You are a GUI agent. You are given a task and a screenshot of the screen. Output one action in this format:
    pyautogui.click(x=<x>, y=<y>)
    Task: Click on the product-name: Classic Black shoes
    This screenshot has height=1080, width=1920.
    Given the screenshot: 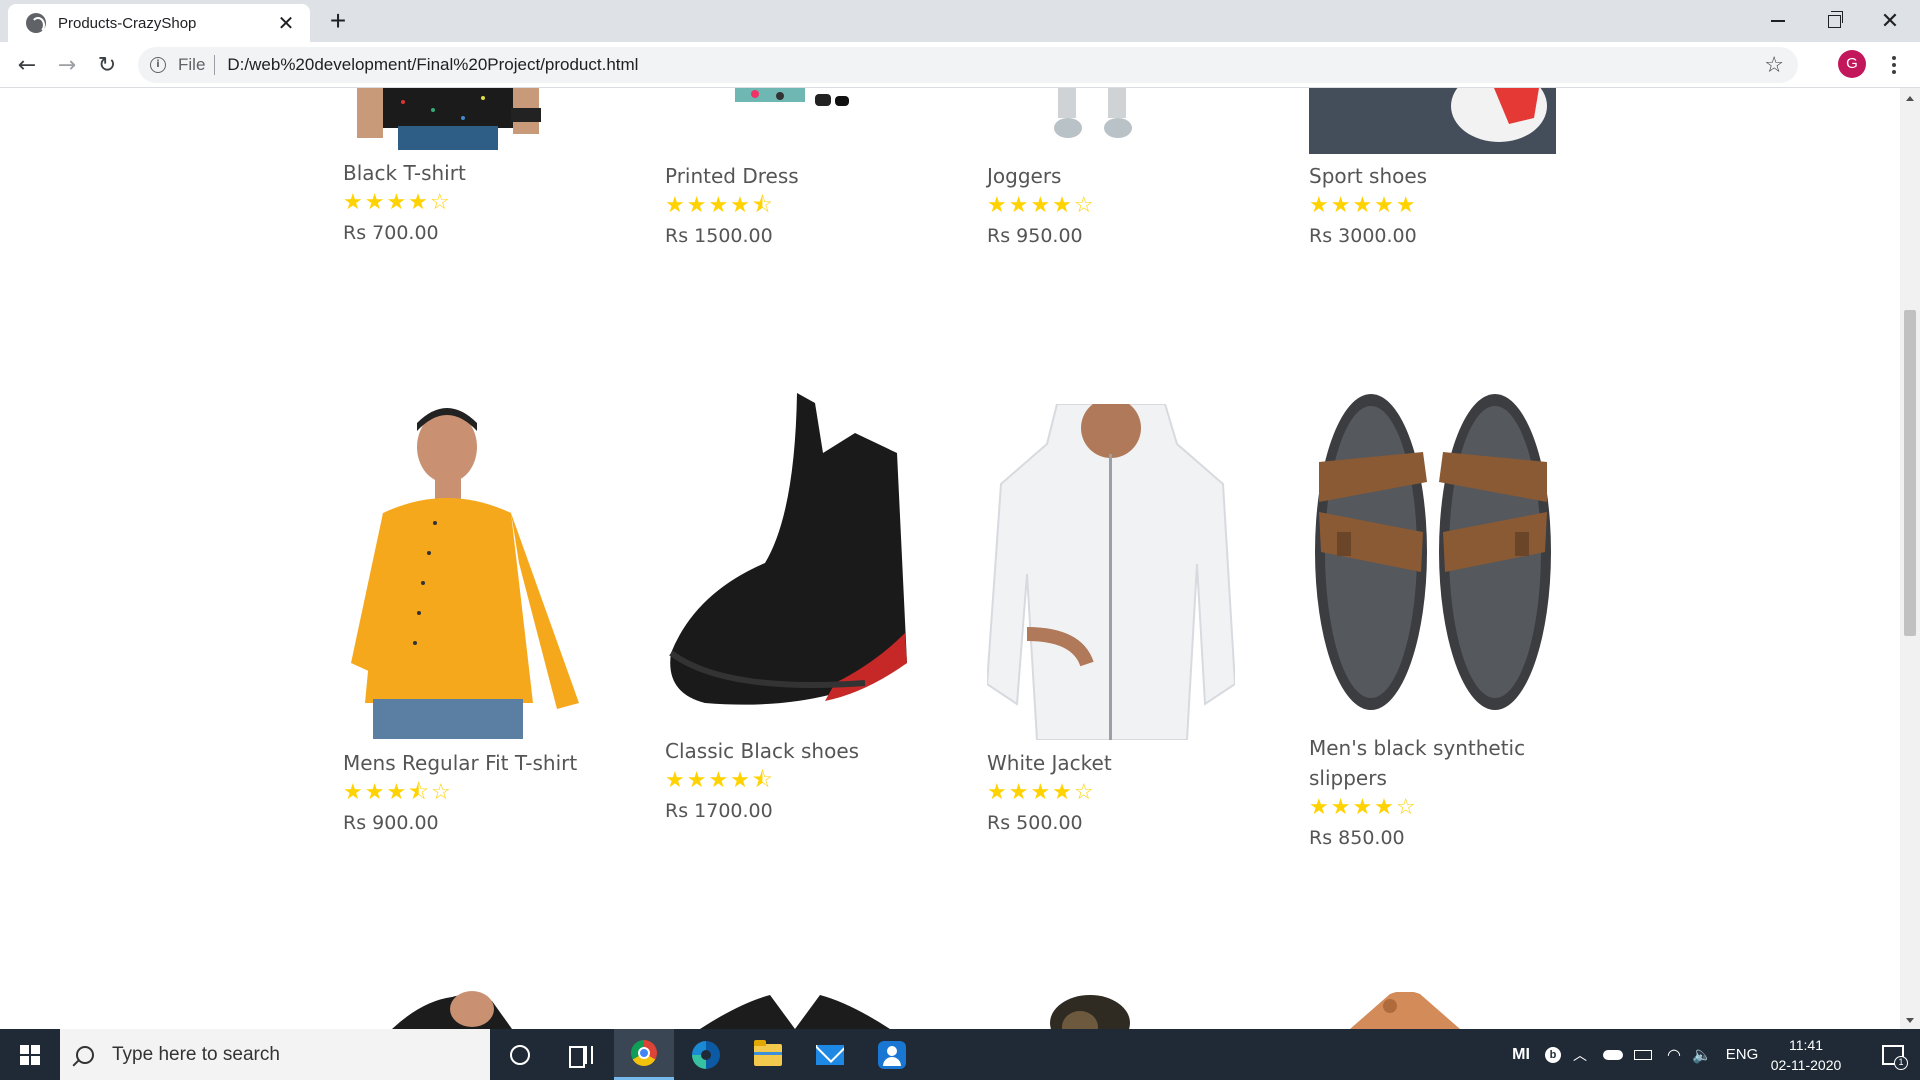 What is the action you would take?
    pyautogui.click(x=790, y=751)
    